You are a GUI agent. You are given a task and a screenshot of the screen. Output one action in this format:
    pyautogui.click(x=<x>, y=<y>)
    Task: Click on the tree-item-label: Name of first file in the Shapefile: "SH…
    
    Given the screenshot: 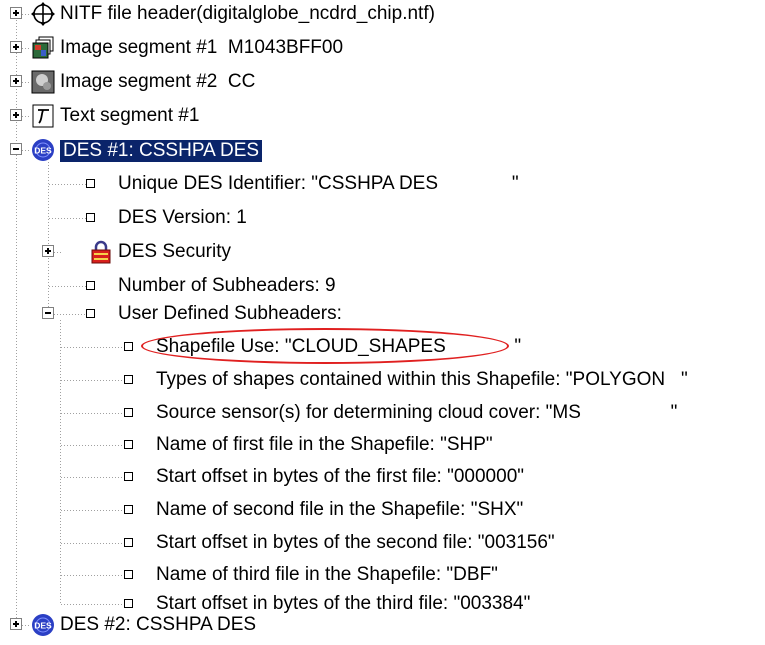 What is the action you would take?
    pyautogui.click(x=324, y=444)
    